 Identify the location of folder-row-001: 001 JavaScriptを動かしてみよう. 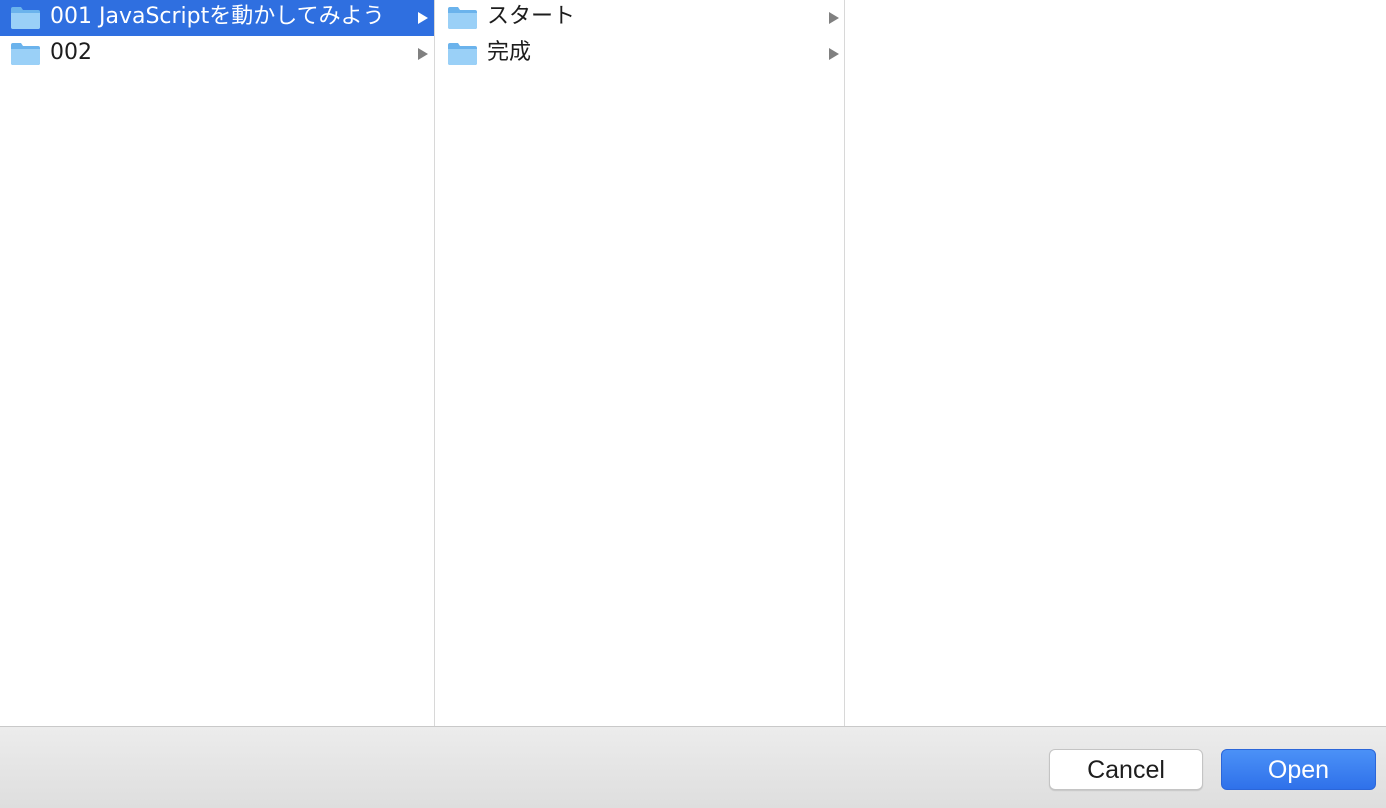
(217, 18).